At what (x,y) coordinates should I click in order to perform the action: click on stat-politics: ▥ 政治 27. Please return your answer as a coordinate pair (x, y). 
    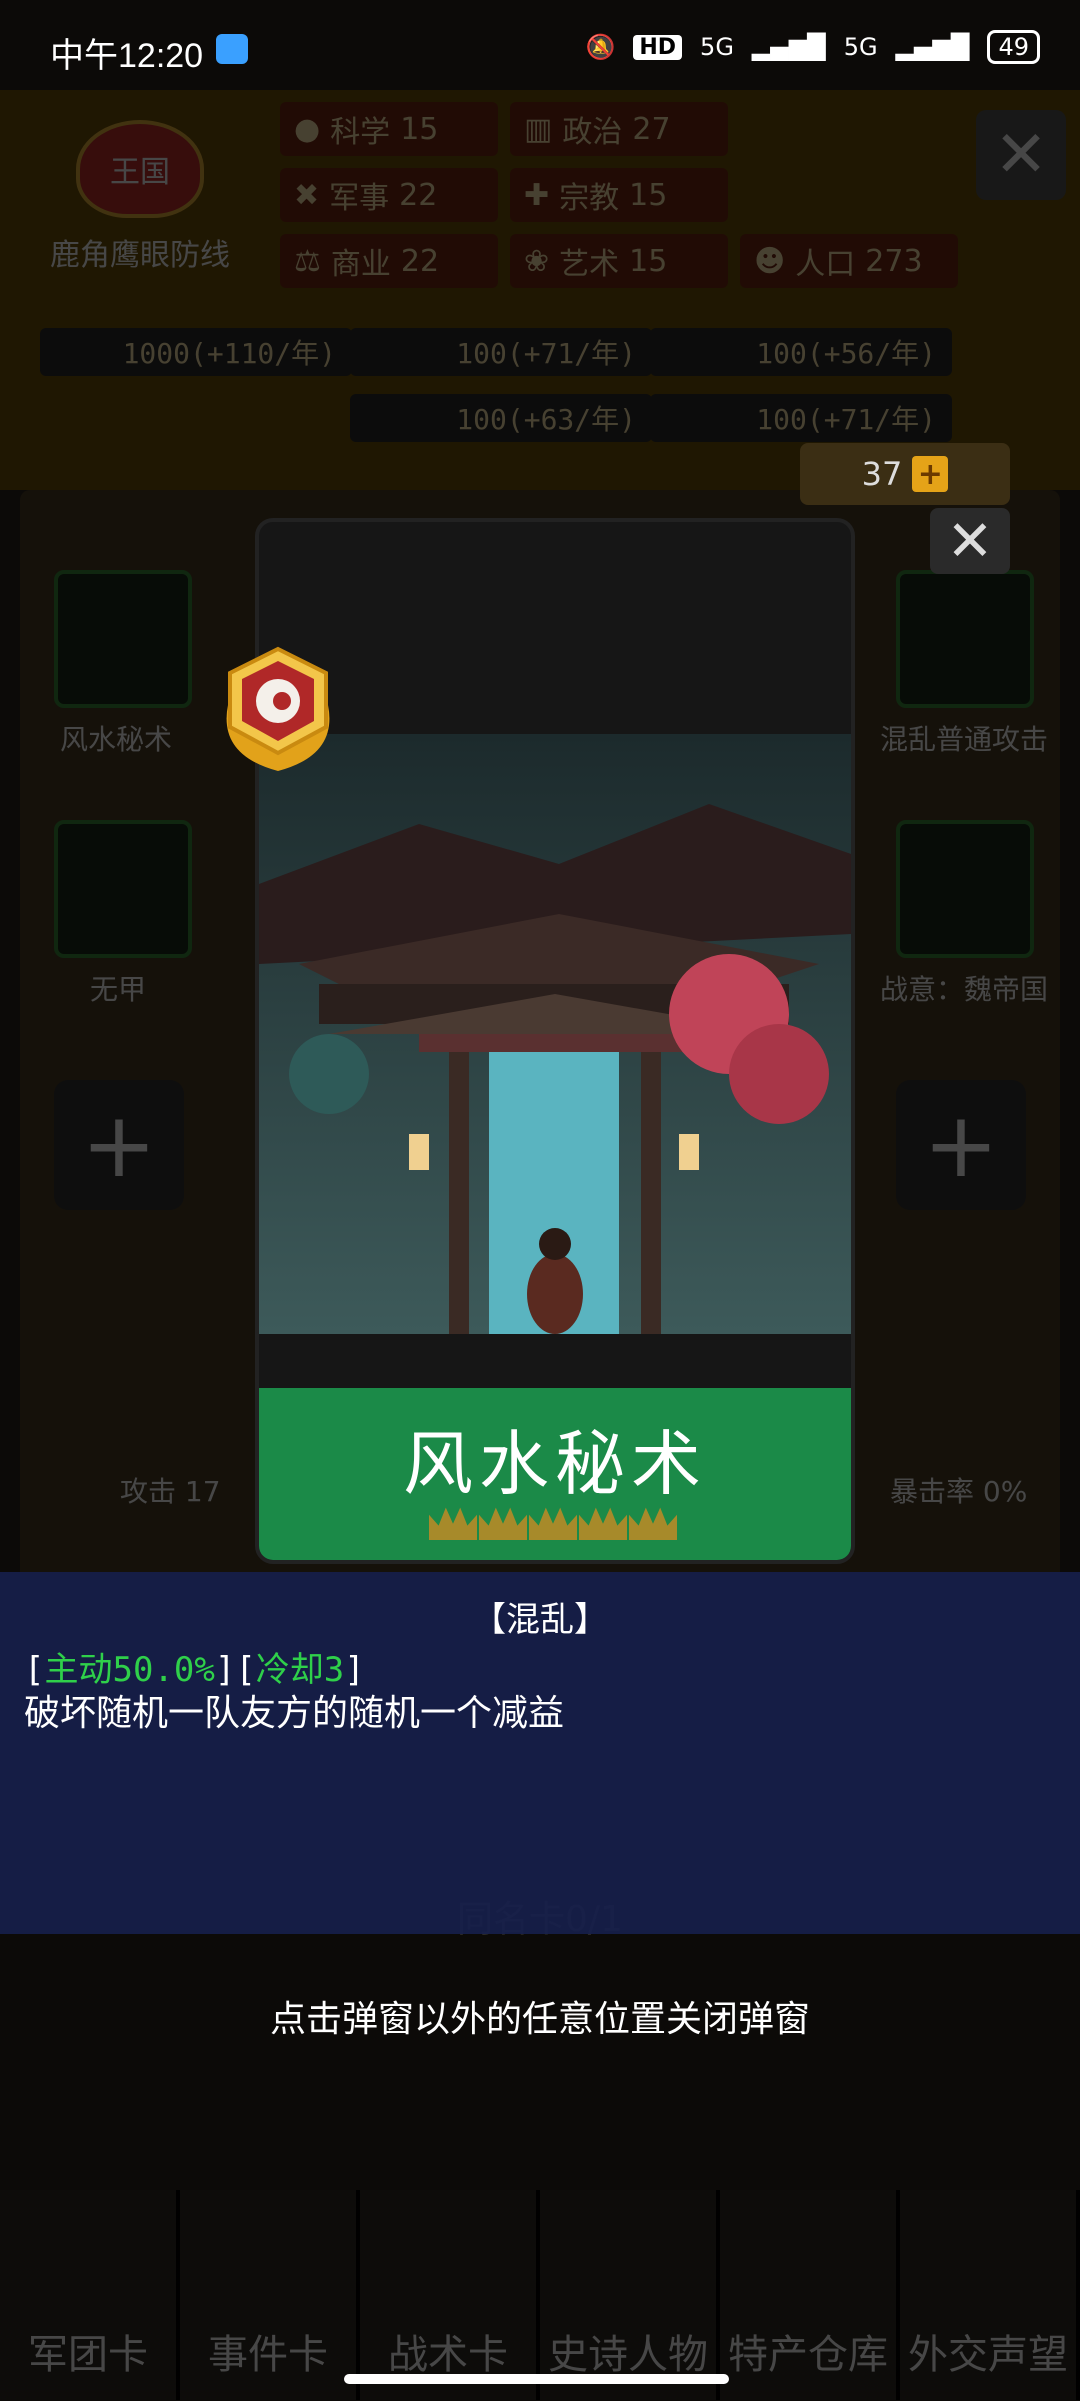
    Looking at the image, I should click on (619, 129).